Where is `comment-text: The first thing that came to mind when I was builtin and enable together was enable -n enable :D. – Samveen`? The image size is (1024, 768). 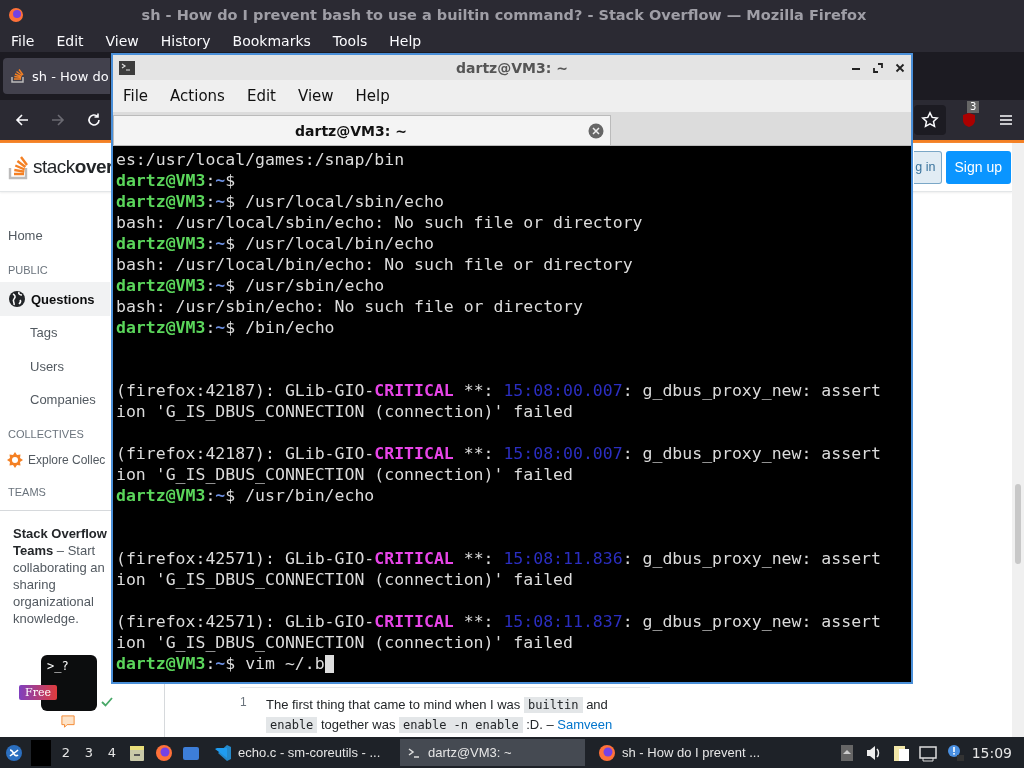
comment-text: The first thing that came to mind when I was builtin and enable together was enable -n enable :D. – Samveen is located at coordinates (440, 715).